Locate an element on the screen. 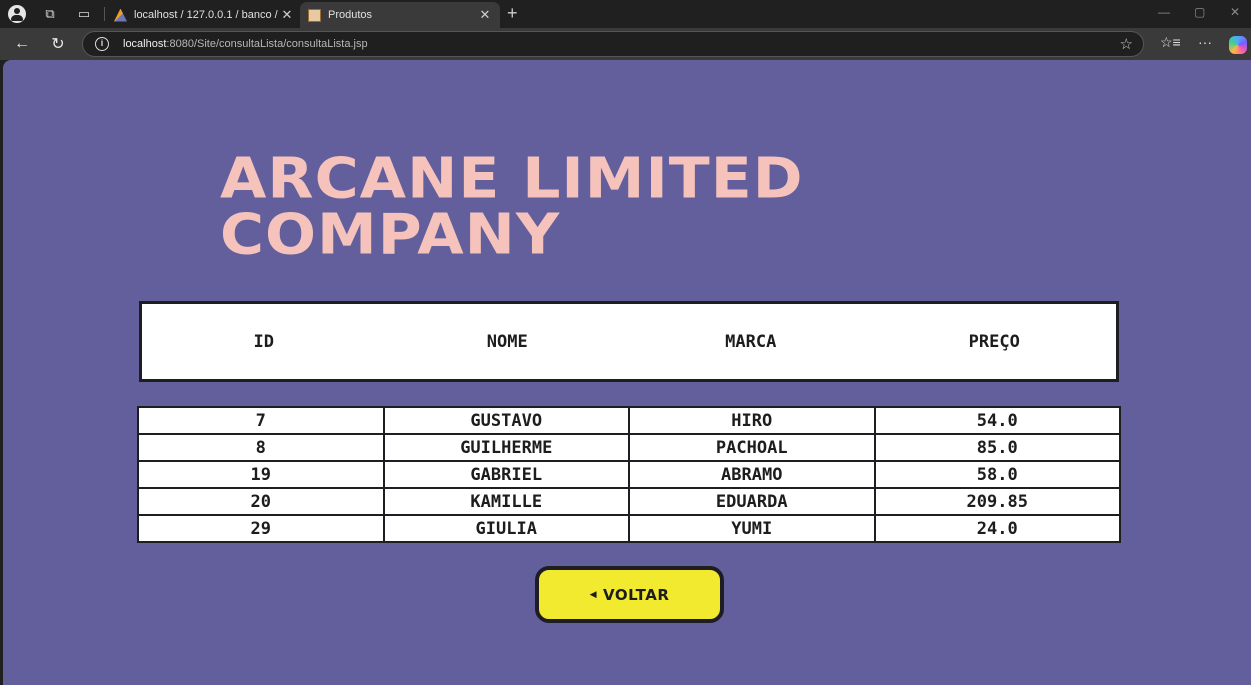 The height and width of the screenshot is (685, 1251). tab-phpmyadmin: localhost / 127.0.0.1 / banco / pro ✕ is located at coordinates (204, 15).